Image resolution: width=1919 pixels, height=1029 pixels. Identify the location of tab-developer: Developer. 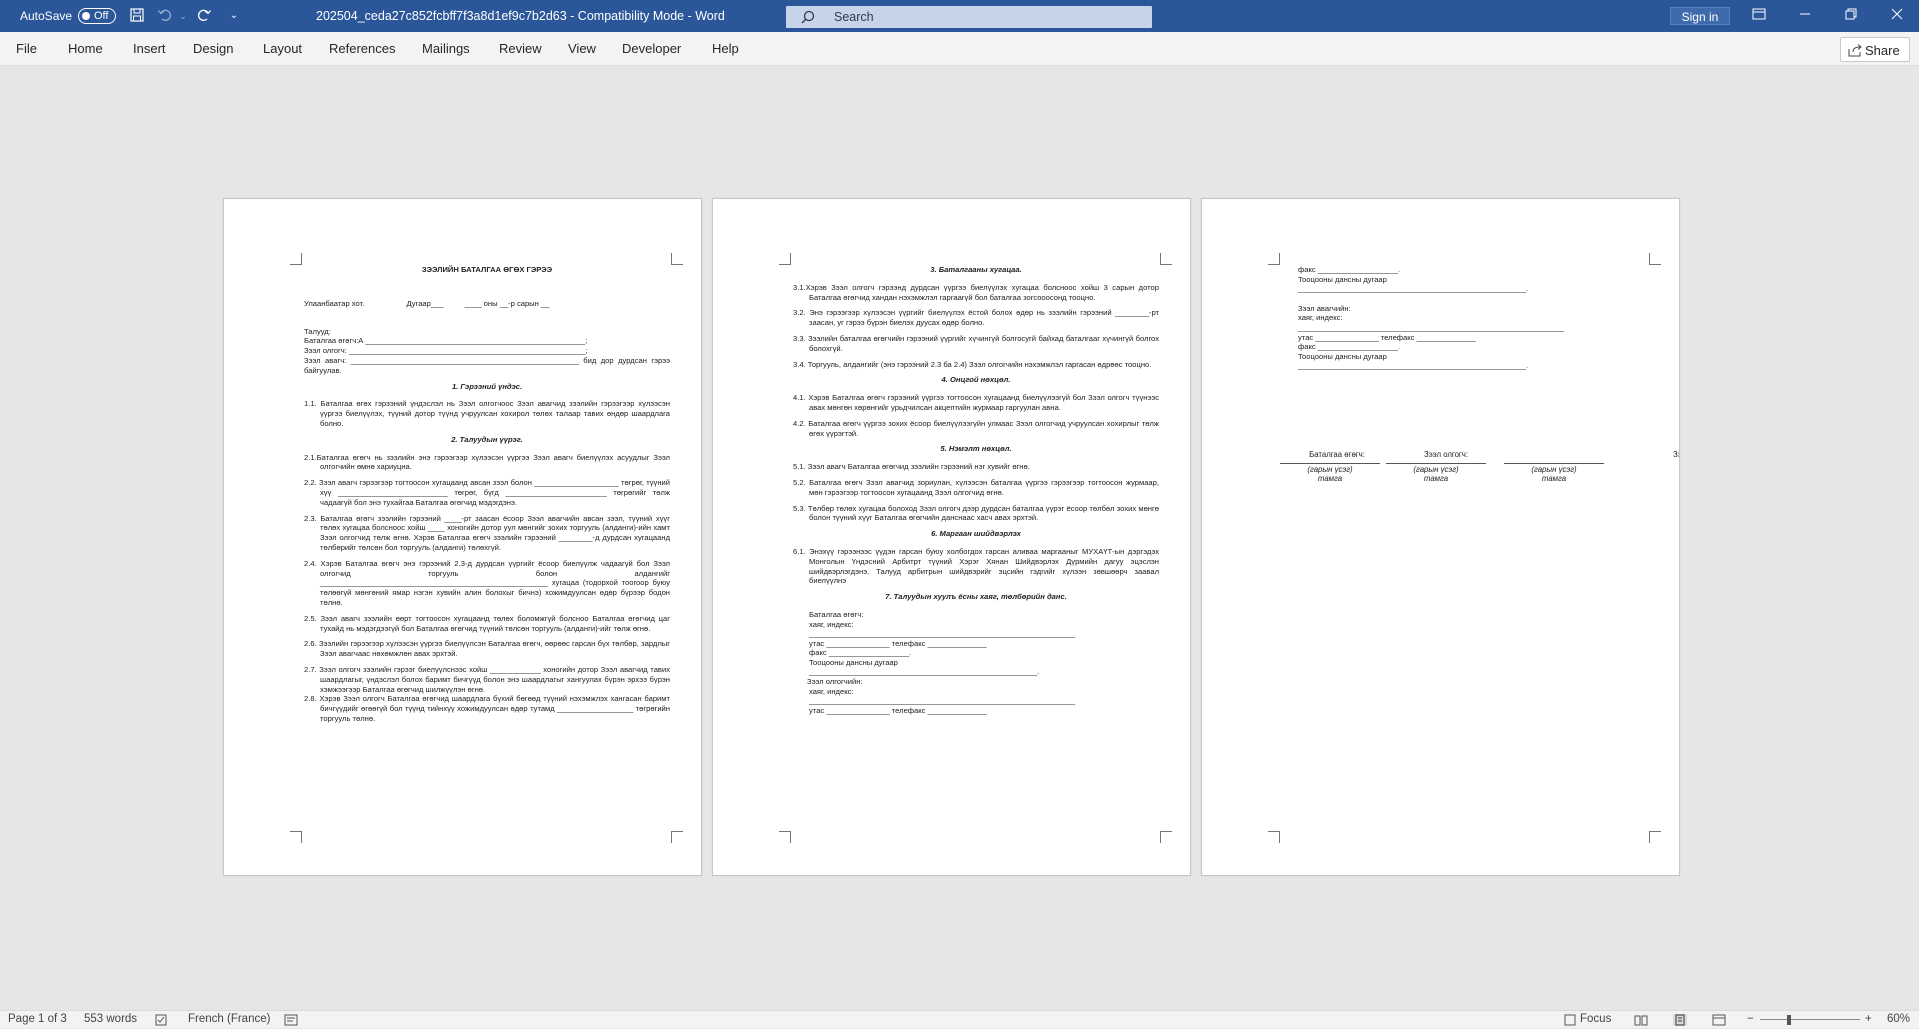
(651, 48).